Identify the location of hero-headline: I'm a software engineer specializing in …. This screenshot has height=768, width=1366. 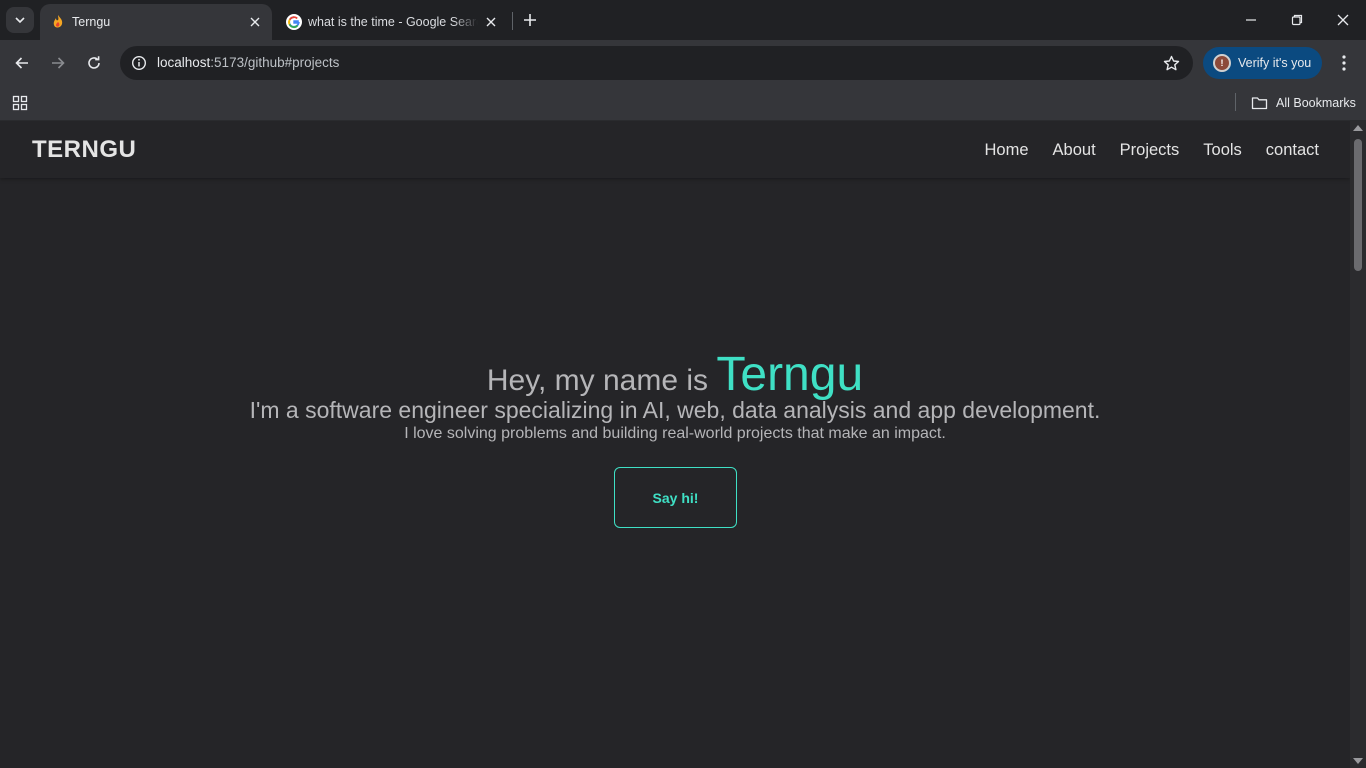
(675, 410).